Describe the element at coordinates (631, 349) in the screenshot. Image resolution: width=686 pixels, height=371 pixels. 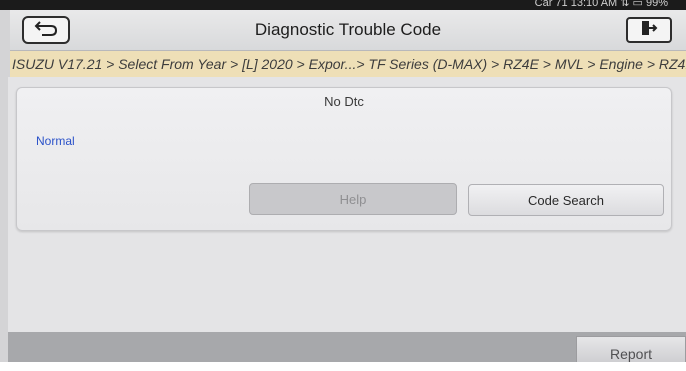
I see `report-button: Report` at that location.